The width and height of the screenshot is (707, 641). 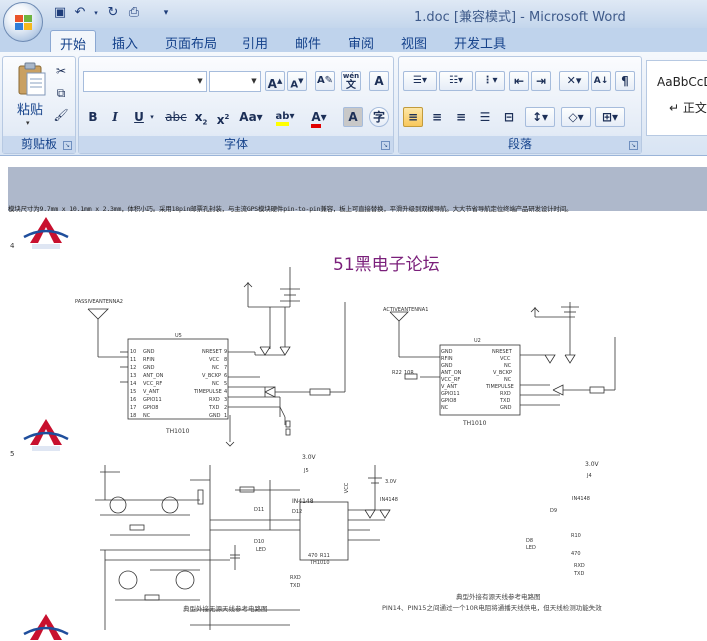 What do you see at coordinates (576, 117) in the screenshot?
I see `shading-icon: ◇▾` at bounding box center [576, 117].